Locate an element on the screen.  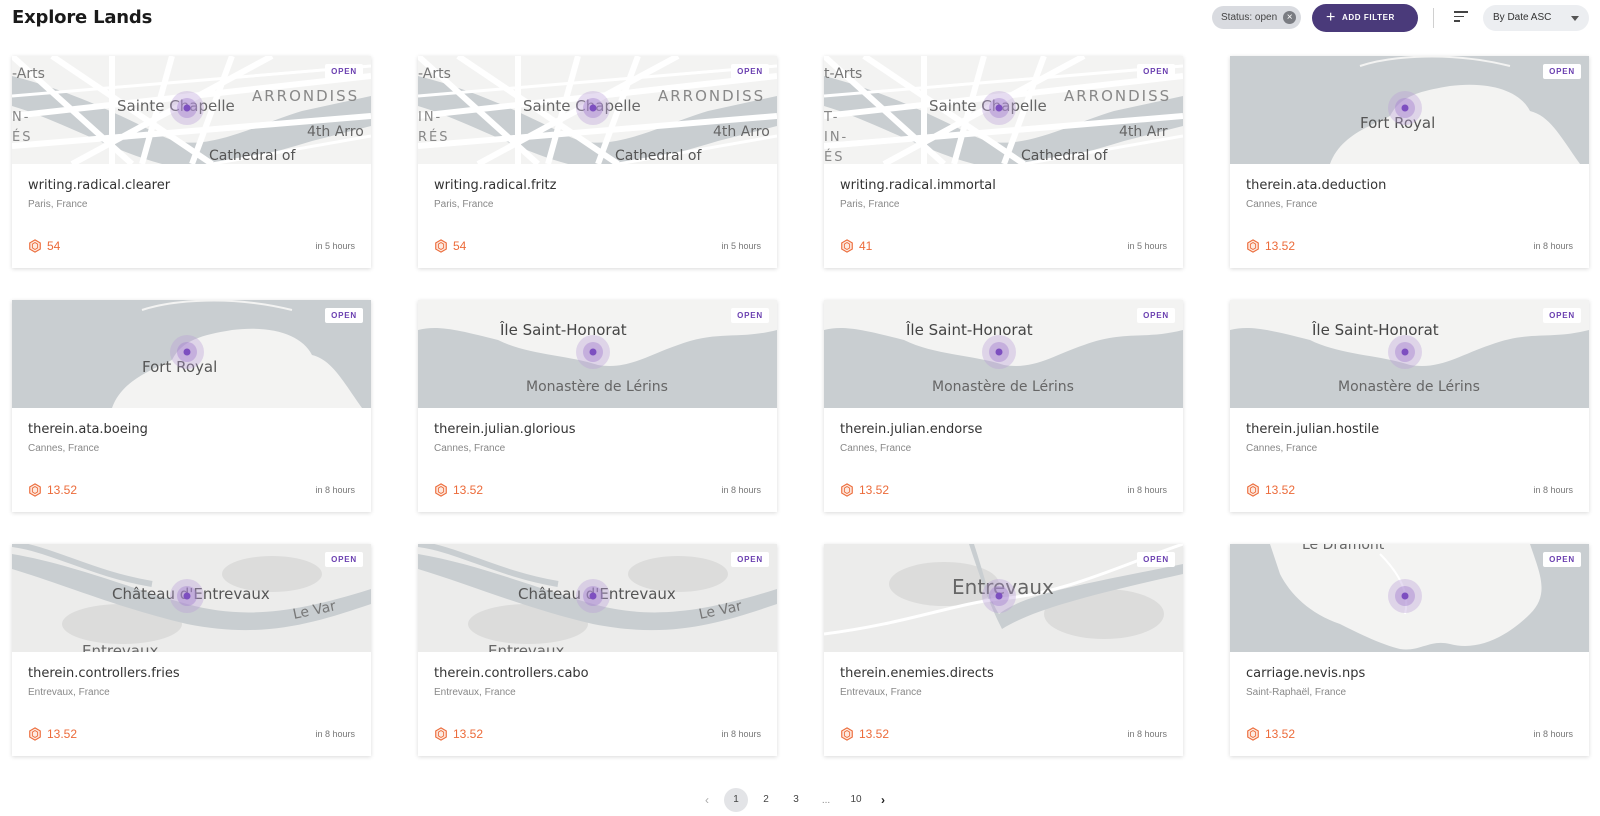
land-price: 41 is located at coordinates (856, 246).